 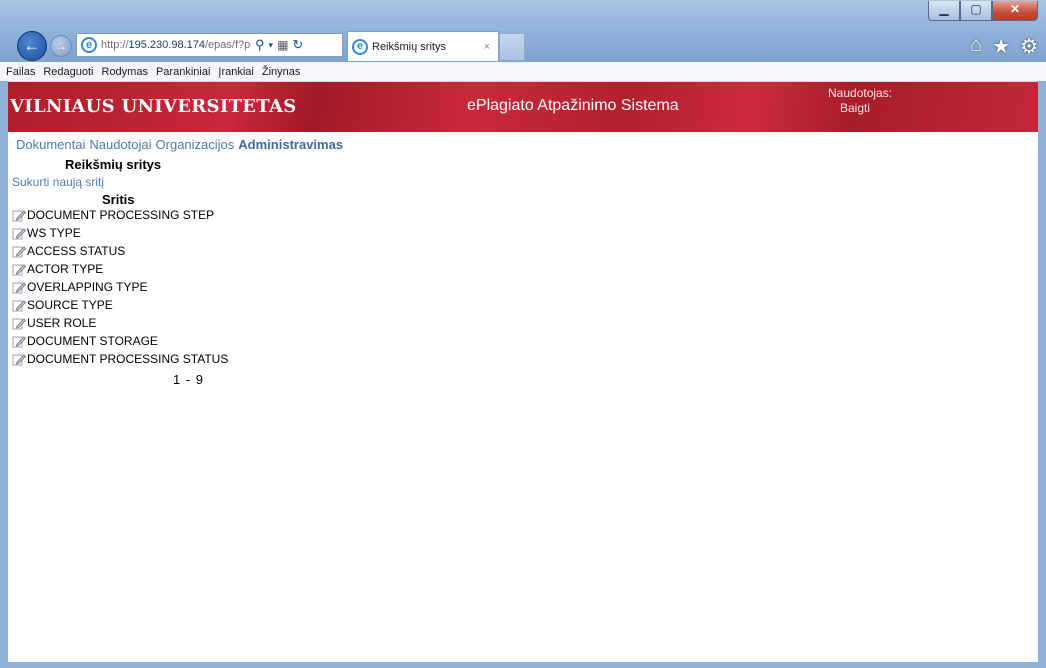 What do you see at coordinates (58, 182) in the screenshot?
I see `create-area-link: Sukurti naują sritį` at bounding box center [58, 182].